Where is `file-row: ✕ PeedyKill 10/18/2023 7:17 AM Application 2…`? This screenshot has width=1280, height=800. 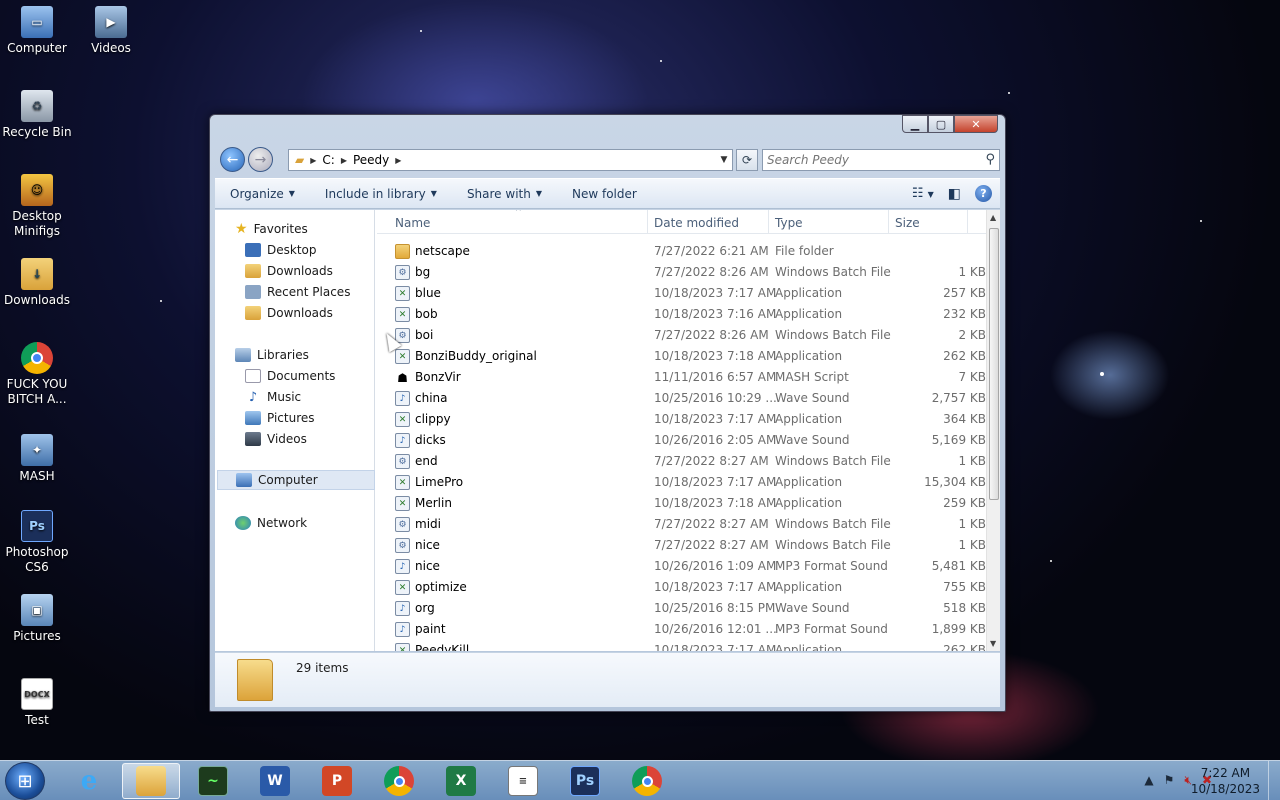 file-row: ✕ PeedyKill 10/18/2023 7:17 AM Application 2… is located at coordinates (681, 645).